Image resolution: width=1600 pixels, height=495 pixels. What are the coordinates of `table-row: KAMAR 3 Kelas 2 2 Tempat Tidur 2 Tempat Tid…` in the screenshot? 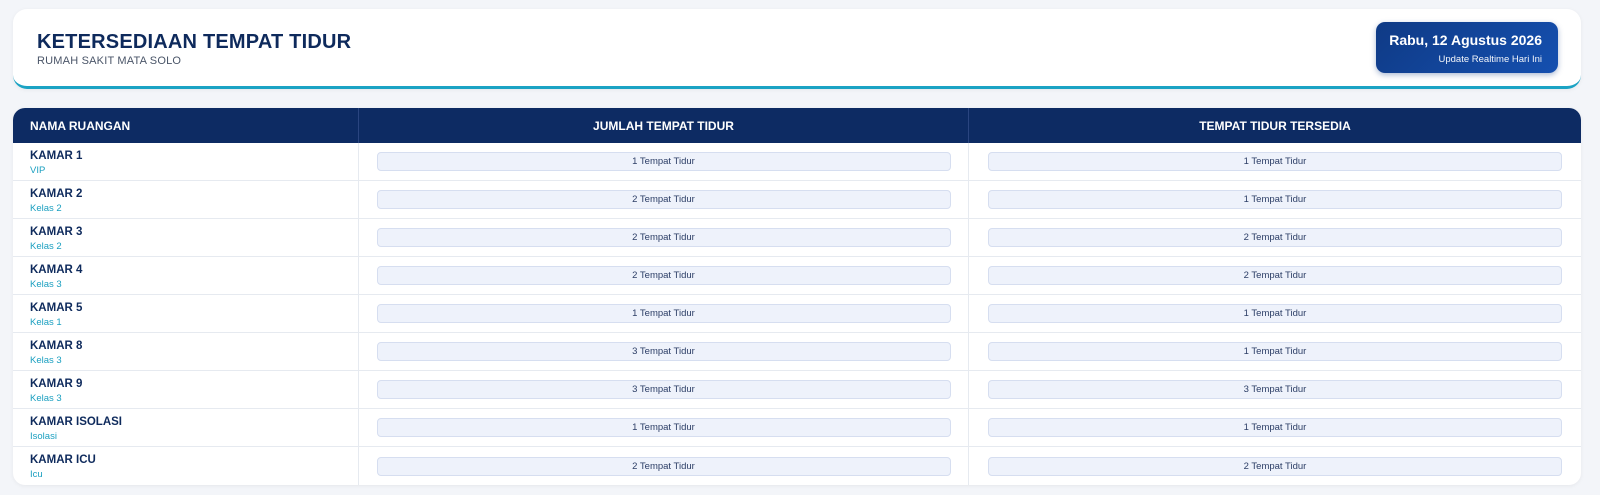 It's located at (797, 238).